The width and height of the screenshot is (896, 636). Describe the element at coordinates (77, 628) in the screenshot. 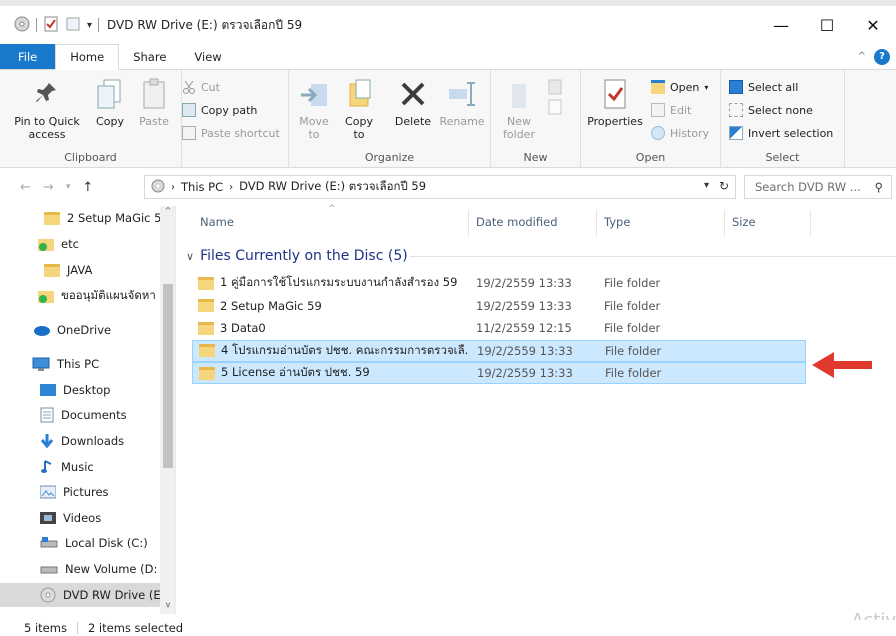

I see `status-divider` at that location.